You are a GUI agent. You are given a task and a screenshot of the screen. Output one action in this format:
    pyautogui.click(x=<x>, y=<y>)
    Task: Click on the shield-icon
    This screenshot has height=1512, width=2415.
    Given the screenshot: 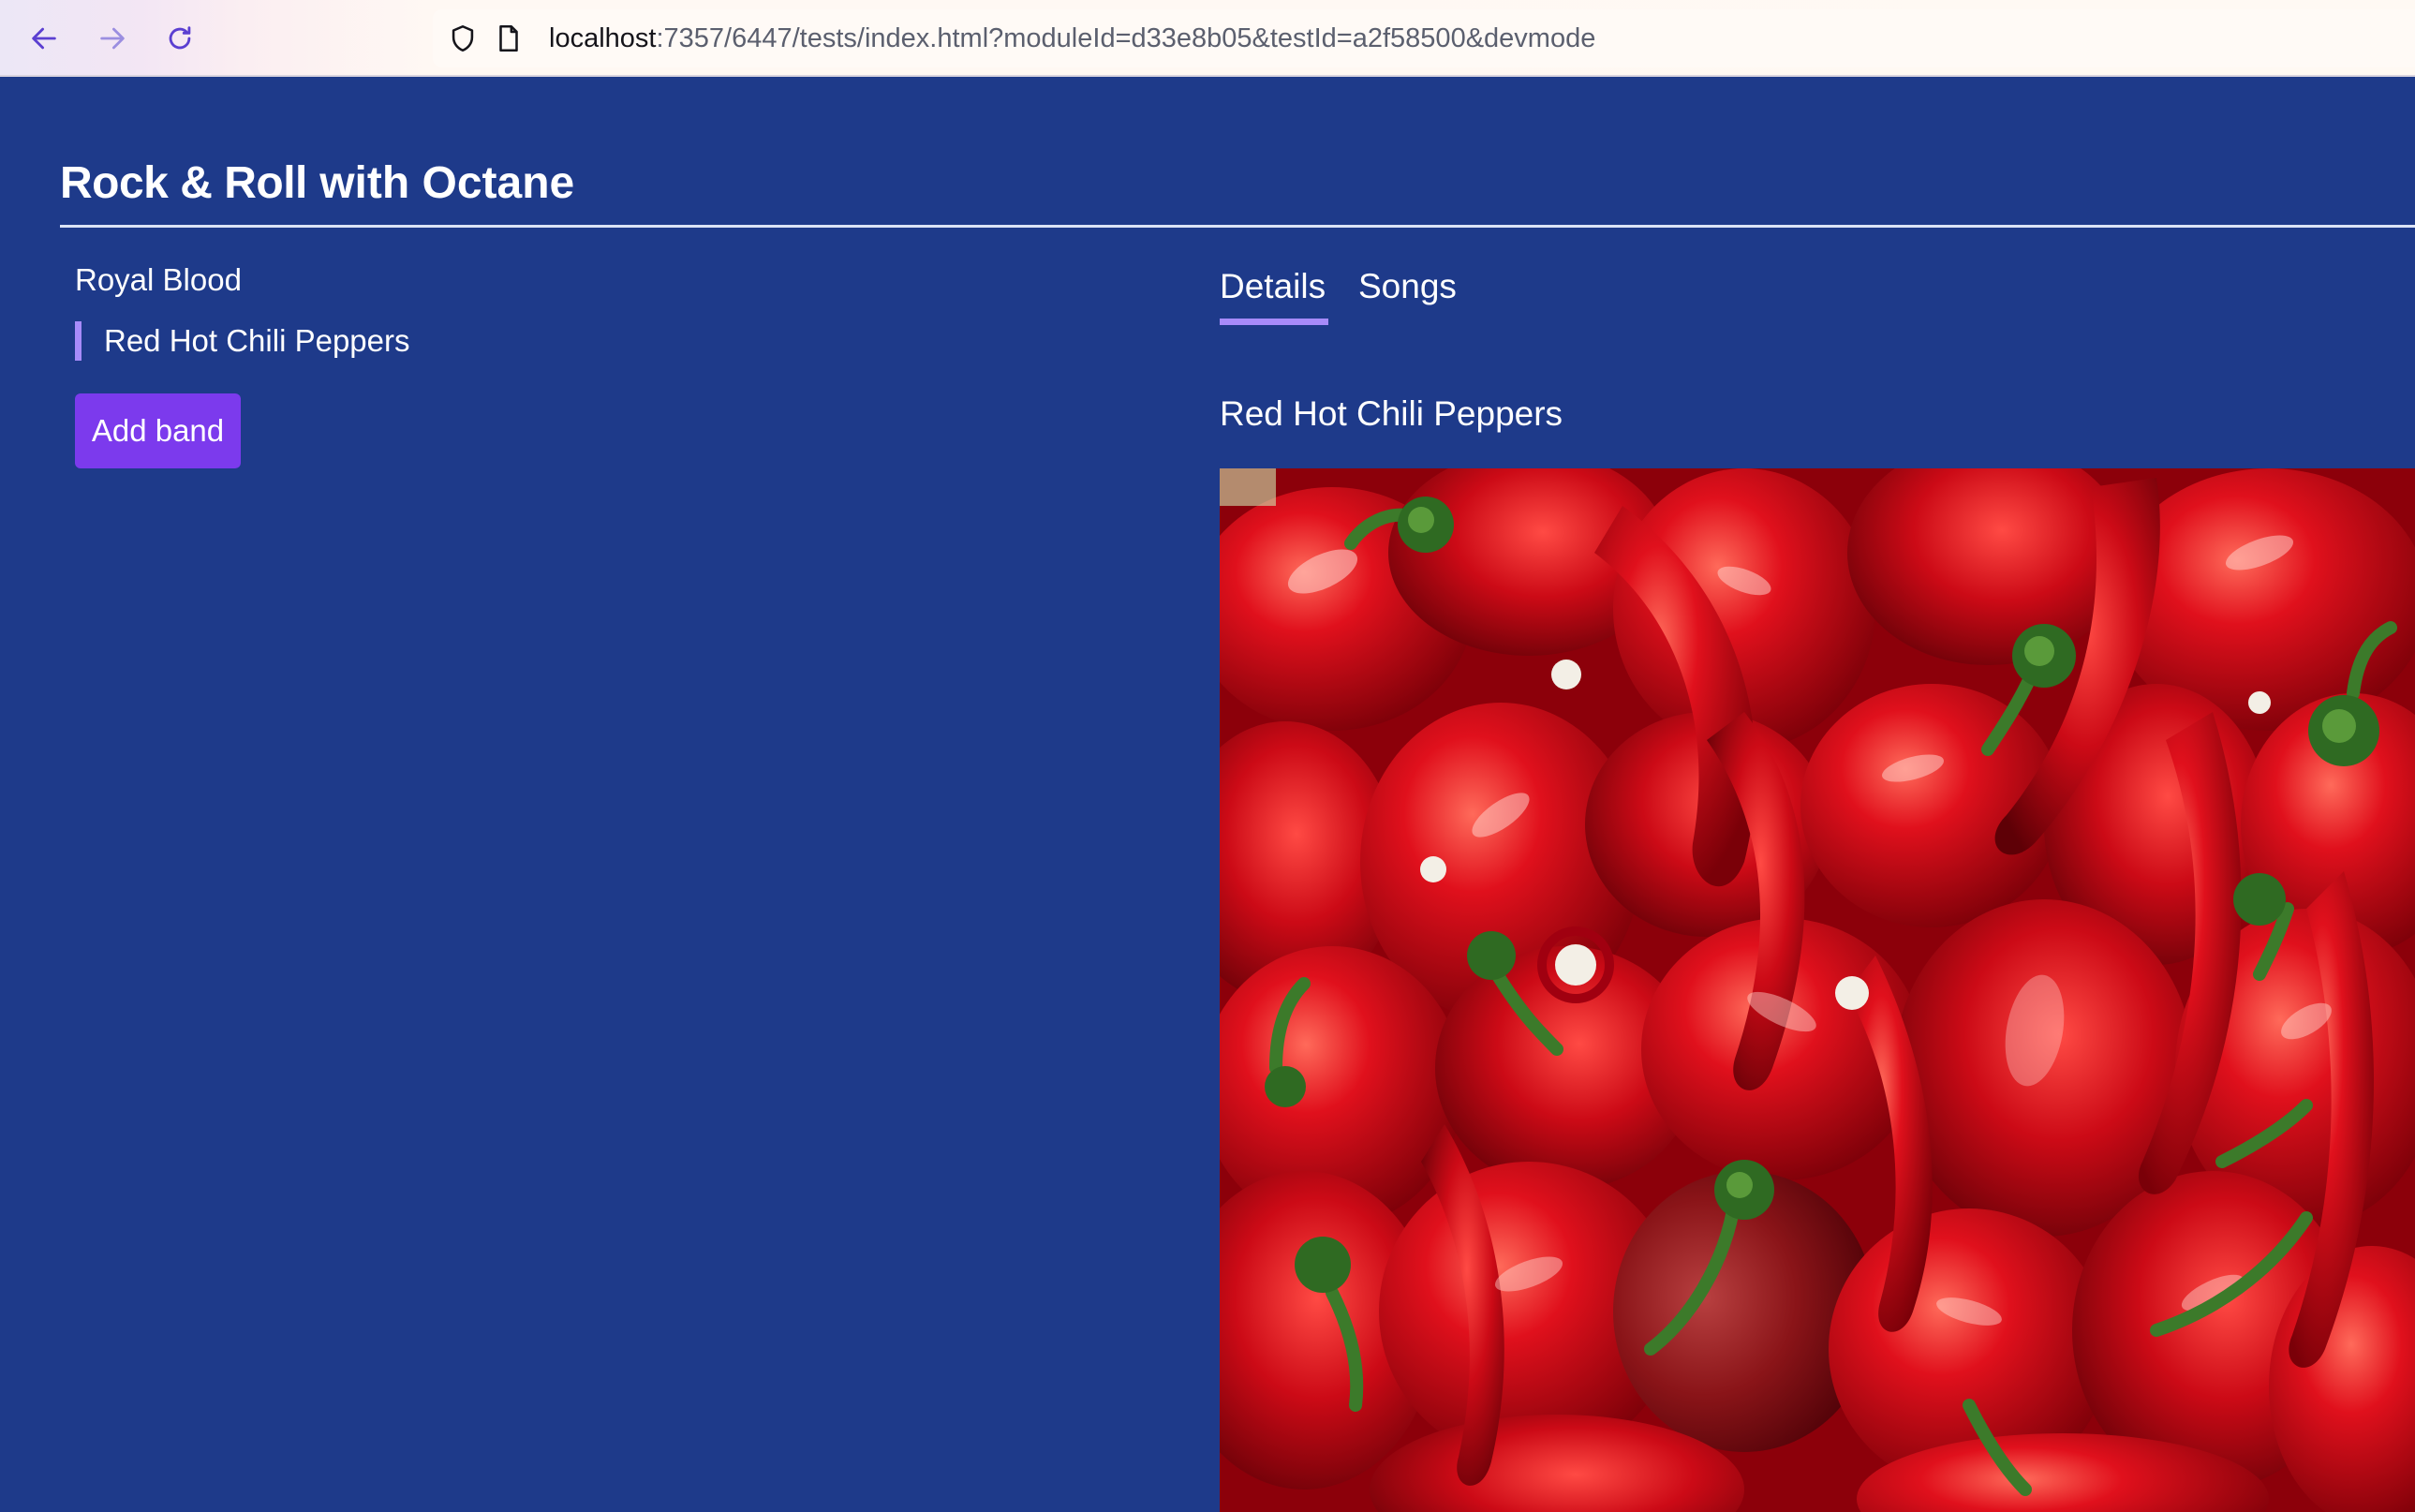 What is the action you would take?
    pyautogui.click(x=463, y=38)
    